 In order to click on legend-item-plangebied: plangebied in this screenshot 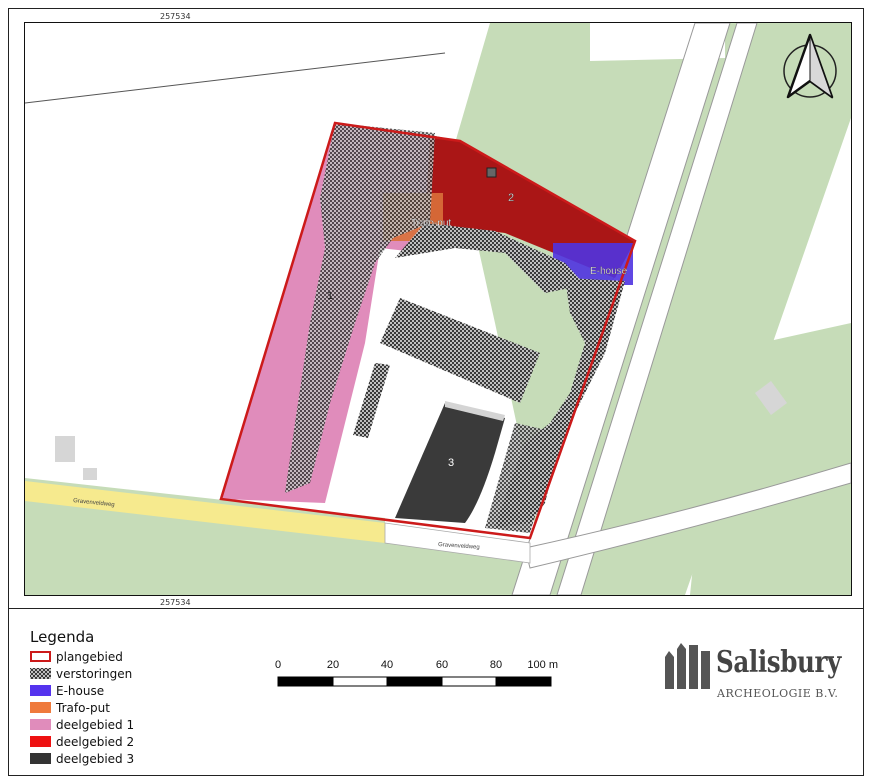, I will do `click(82, 656)`.